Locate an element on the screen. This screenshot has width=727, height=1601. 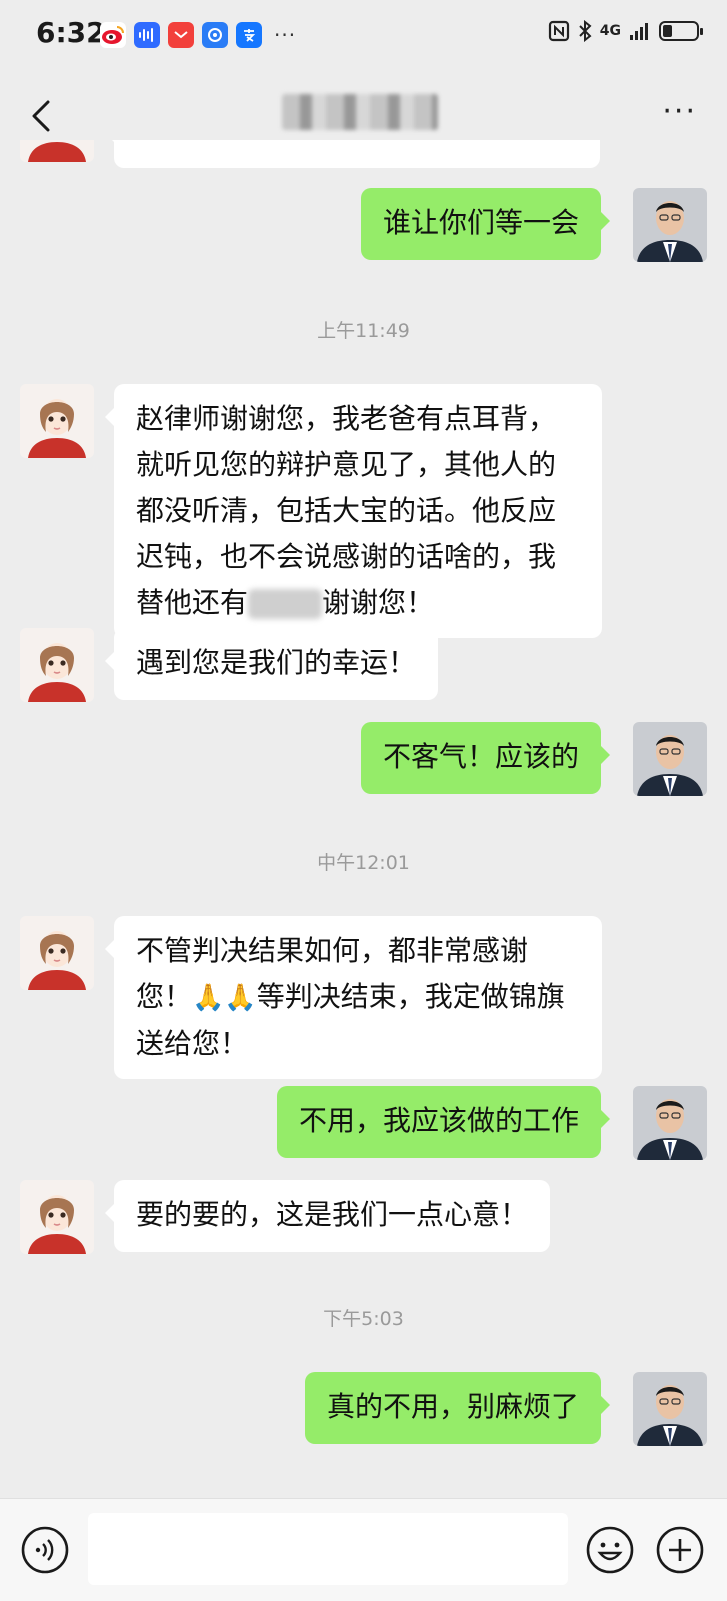
notification-icons: ··· is located at coordinates (198, 35).